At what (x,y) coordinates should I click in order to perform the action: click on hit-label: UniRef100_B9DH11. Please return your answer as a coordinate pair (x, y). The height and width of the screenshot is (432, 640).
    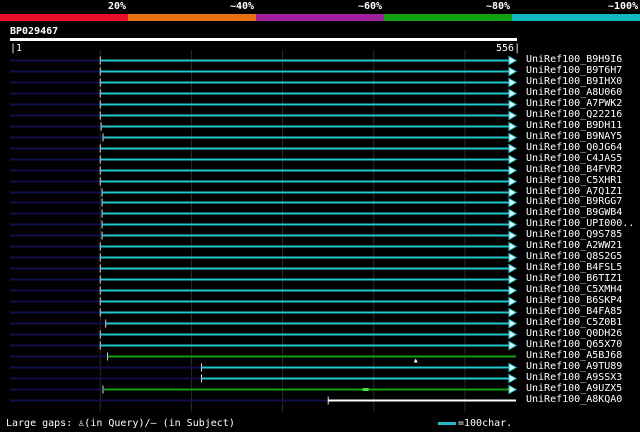
    Looking at the image, I should click on (574, 125).